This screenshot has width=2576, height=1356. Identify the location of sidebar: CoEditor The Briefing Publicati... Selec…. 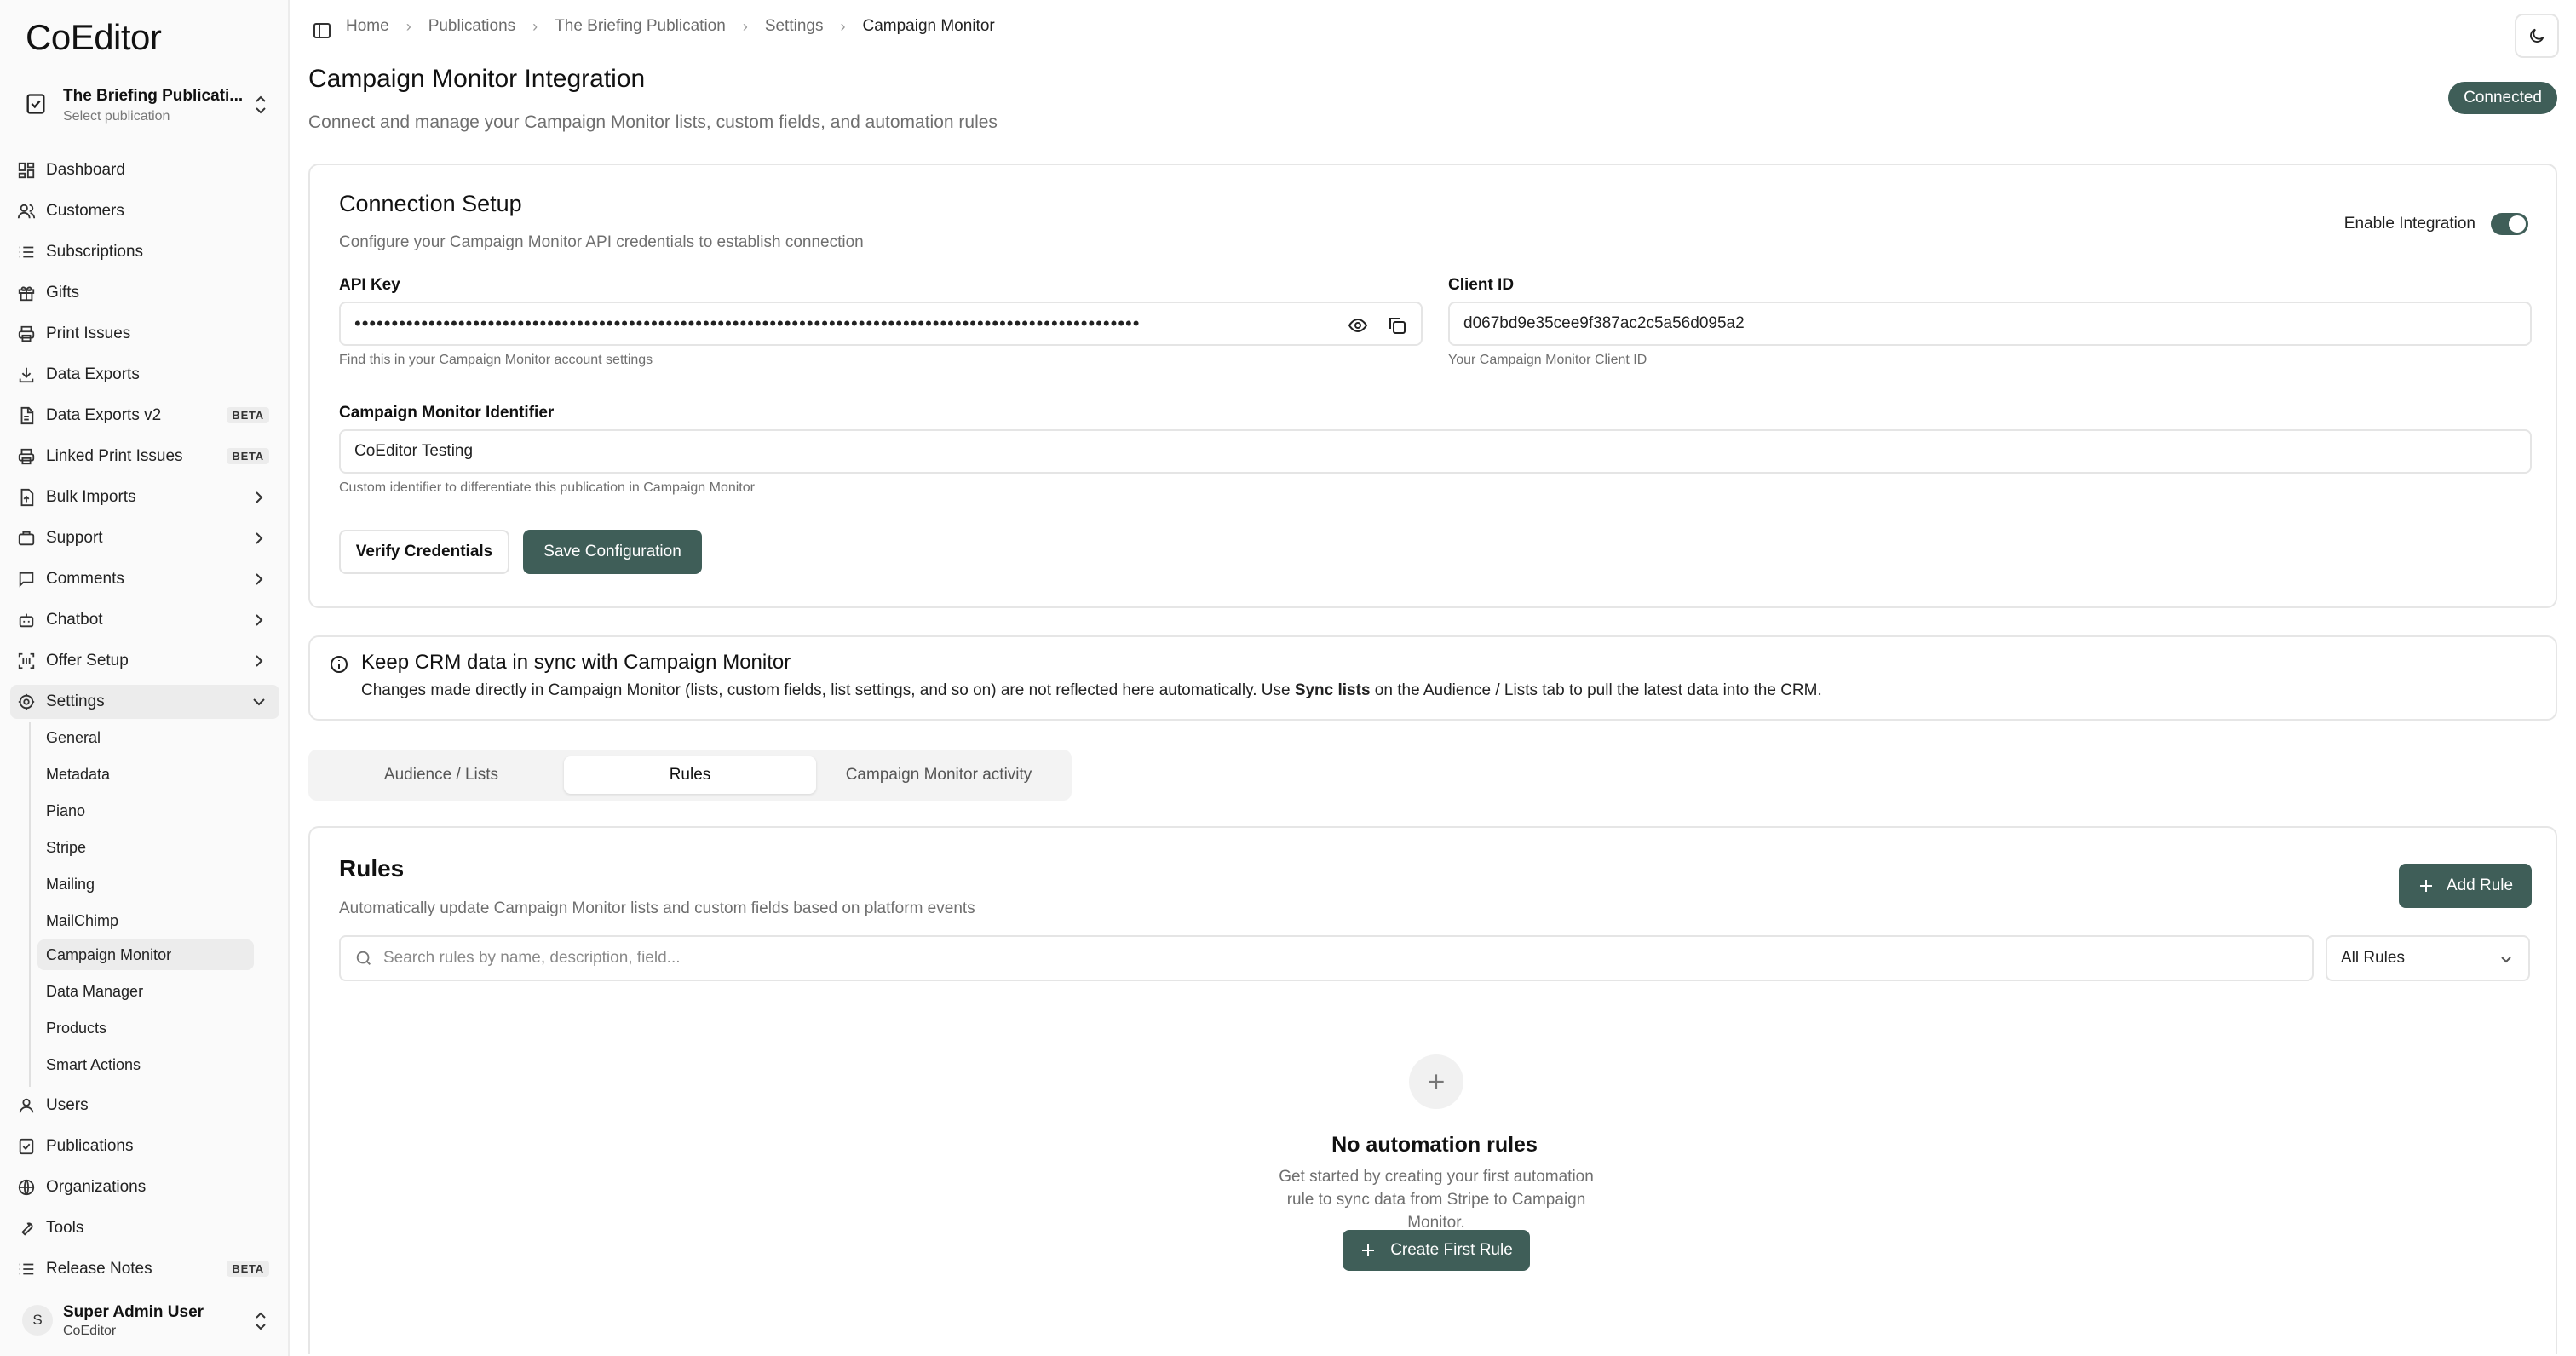
(145, 678).